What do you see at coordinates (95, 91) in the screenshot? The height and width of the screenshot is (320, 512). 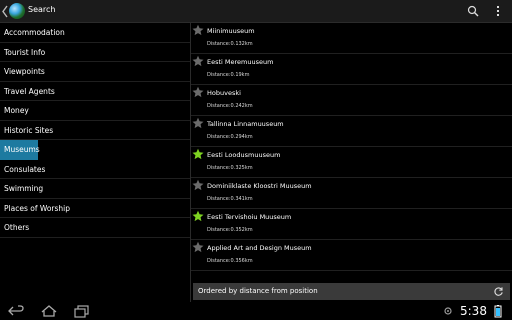 I see `sidebar-item-travel-agents: Travel Agents` at bounding box center [95, 91].